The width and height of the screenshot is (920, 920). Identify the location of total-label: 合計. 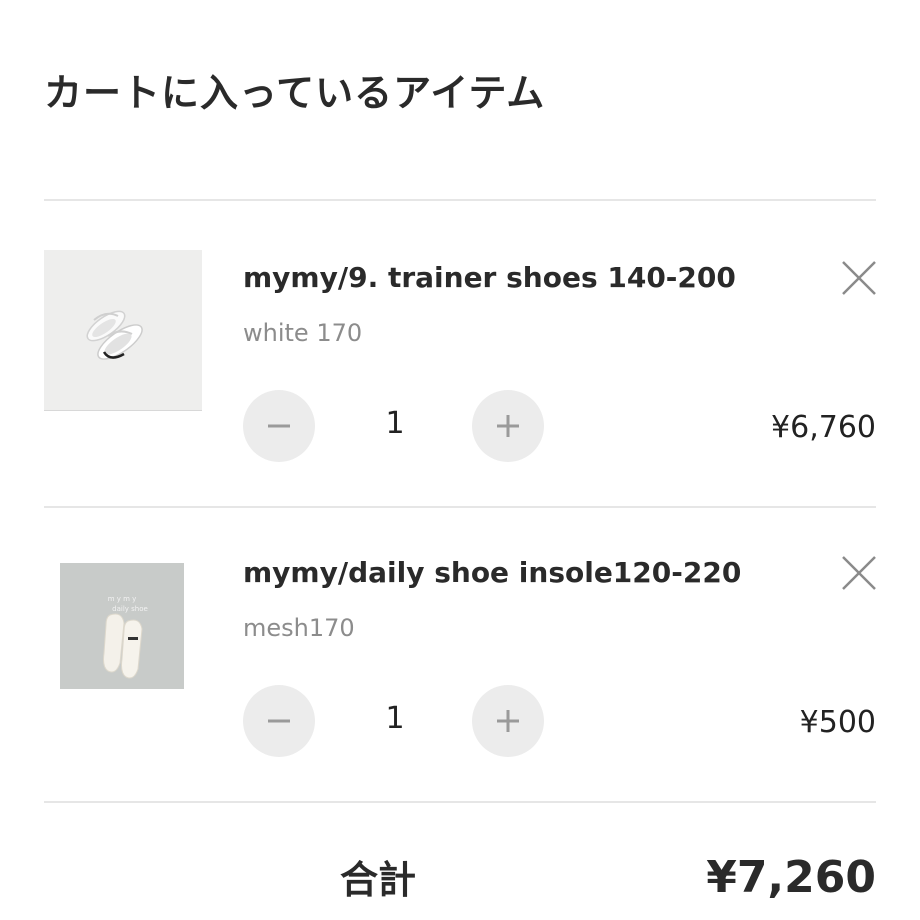
(378, 880).